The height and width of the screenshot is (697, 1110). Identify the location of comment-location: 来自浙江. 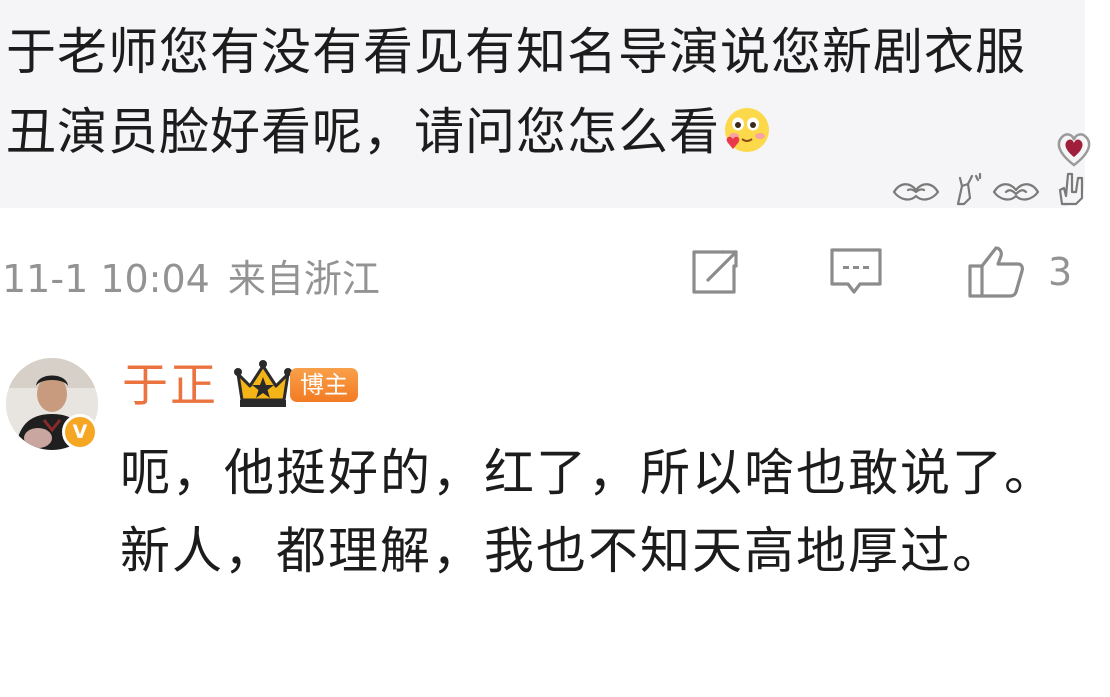
(303, 279).